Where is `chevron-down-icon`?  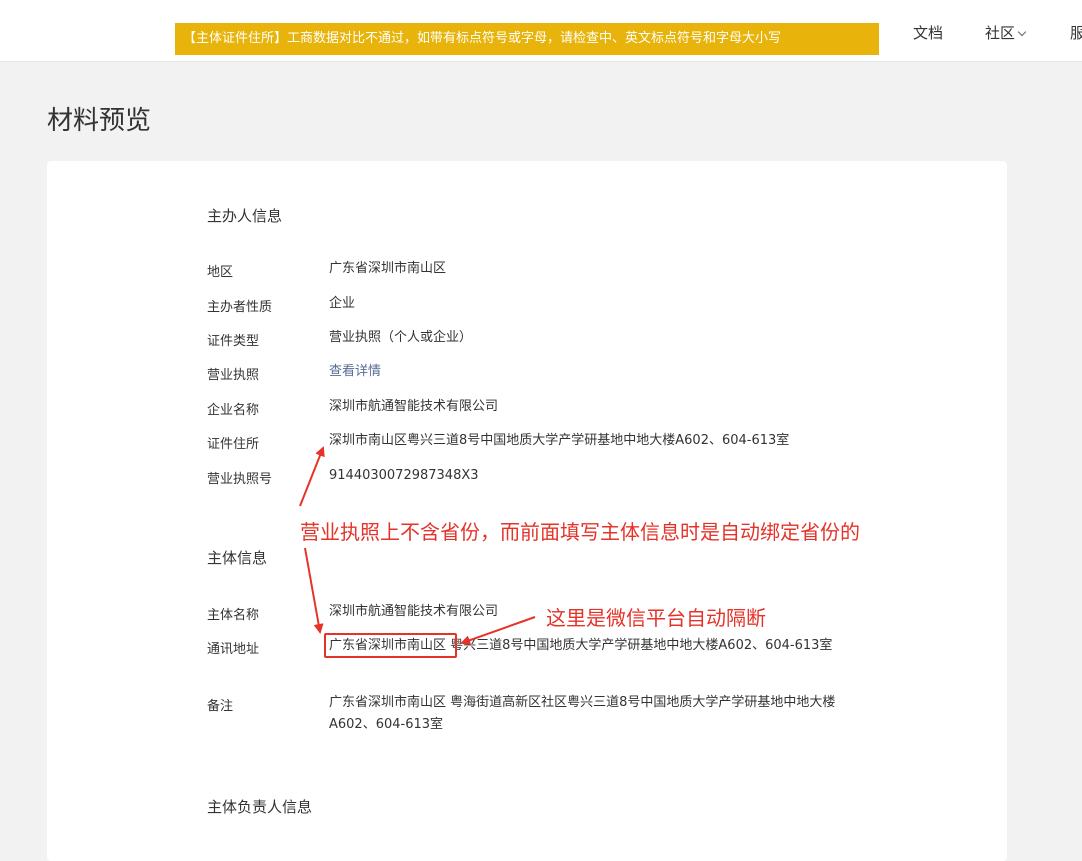
chevron-down-icon is located at coordinates (1022, 32).